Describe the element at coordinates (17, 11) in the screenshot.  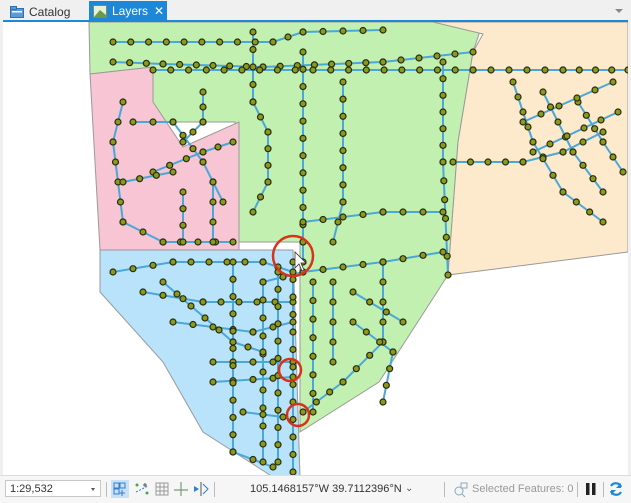
I see `catalog-icon` at that location.